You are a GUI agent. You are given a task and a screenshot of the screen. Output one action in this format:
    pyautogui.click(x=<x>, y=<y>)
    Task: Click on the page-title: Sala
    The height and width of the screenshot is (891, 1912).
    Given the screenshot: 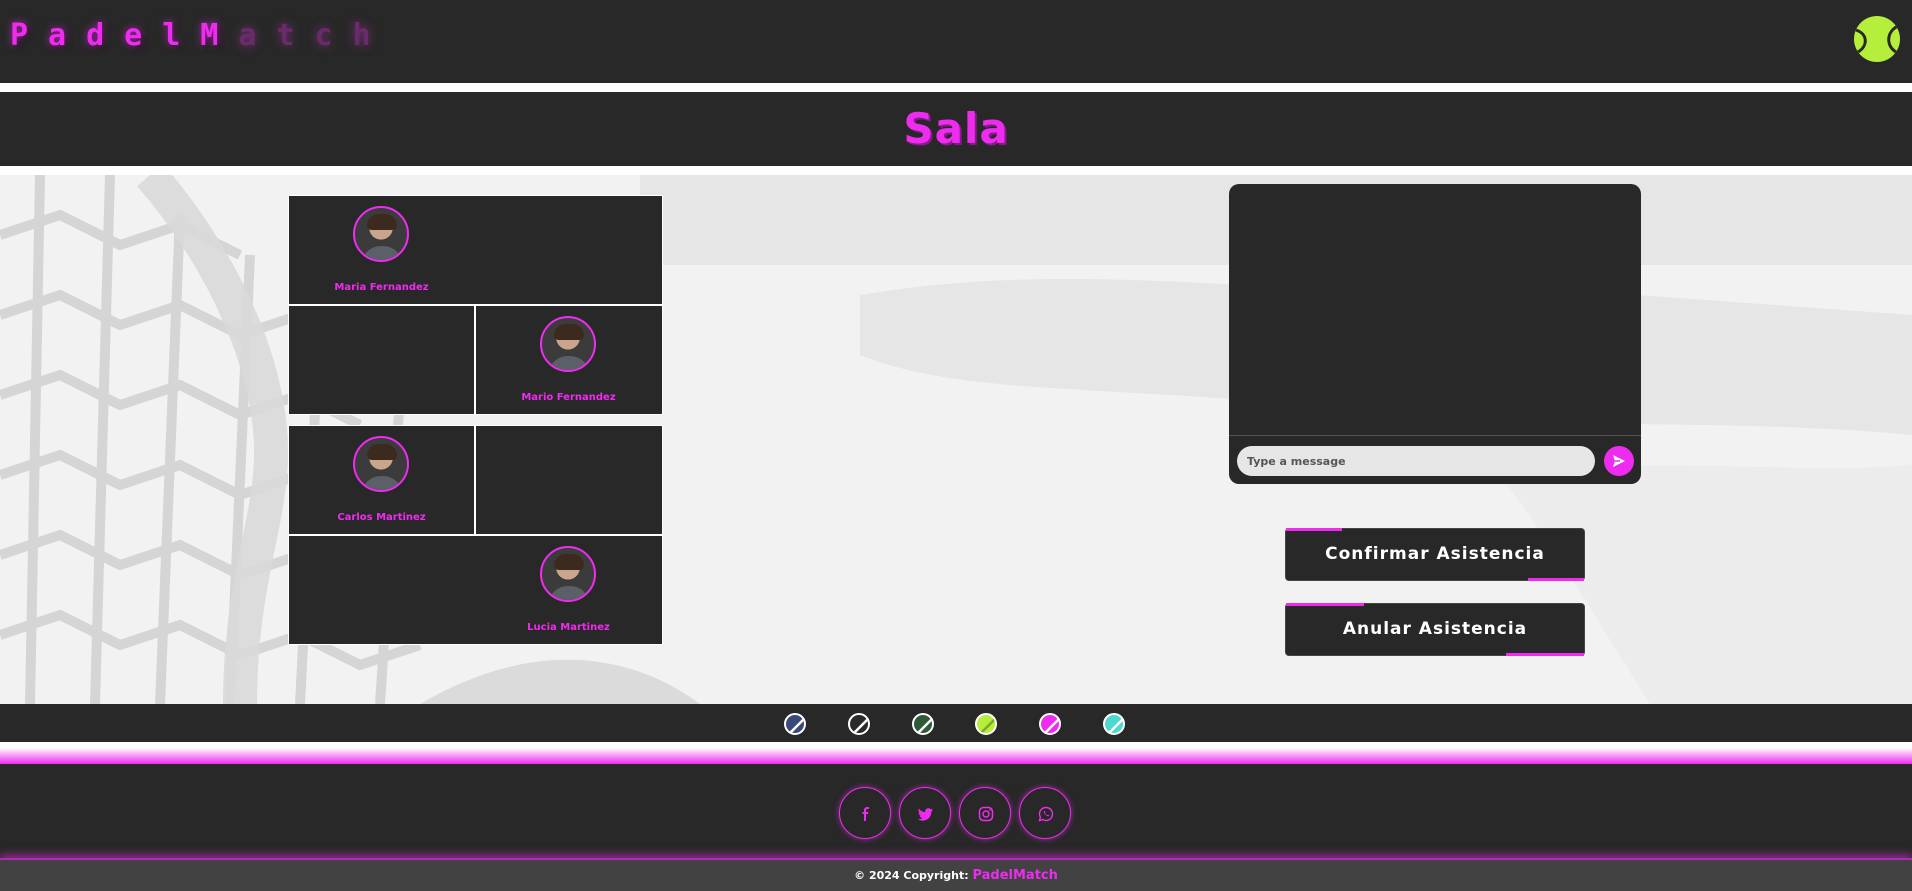 What is the action you would take?
    pyautogui.click(x=956, y=128)
    